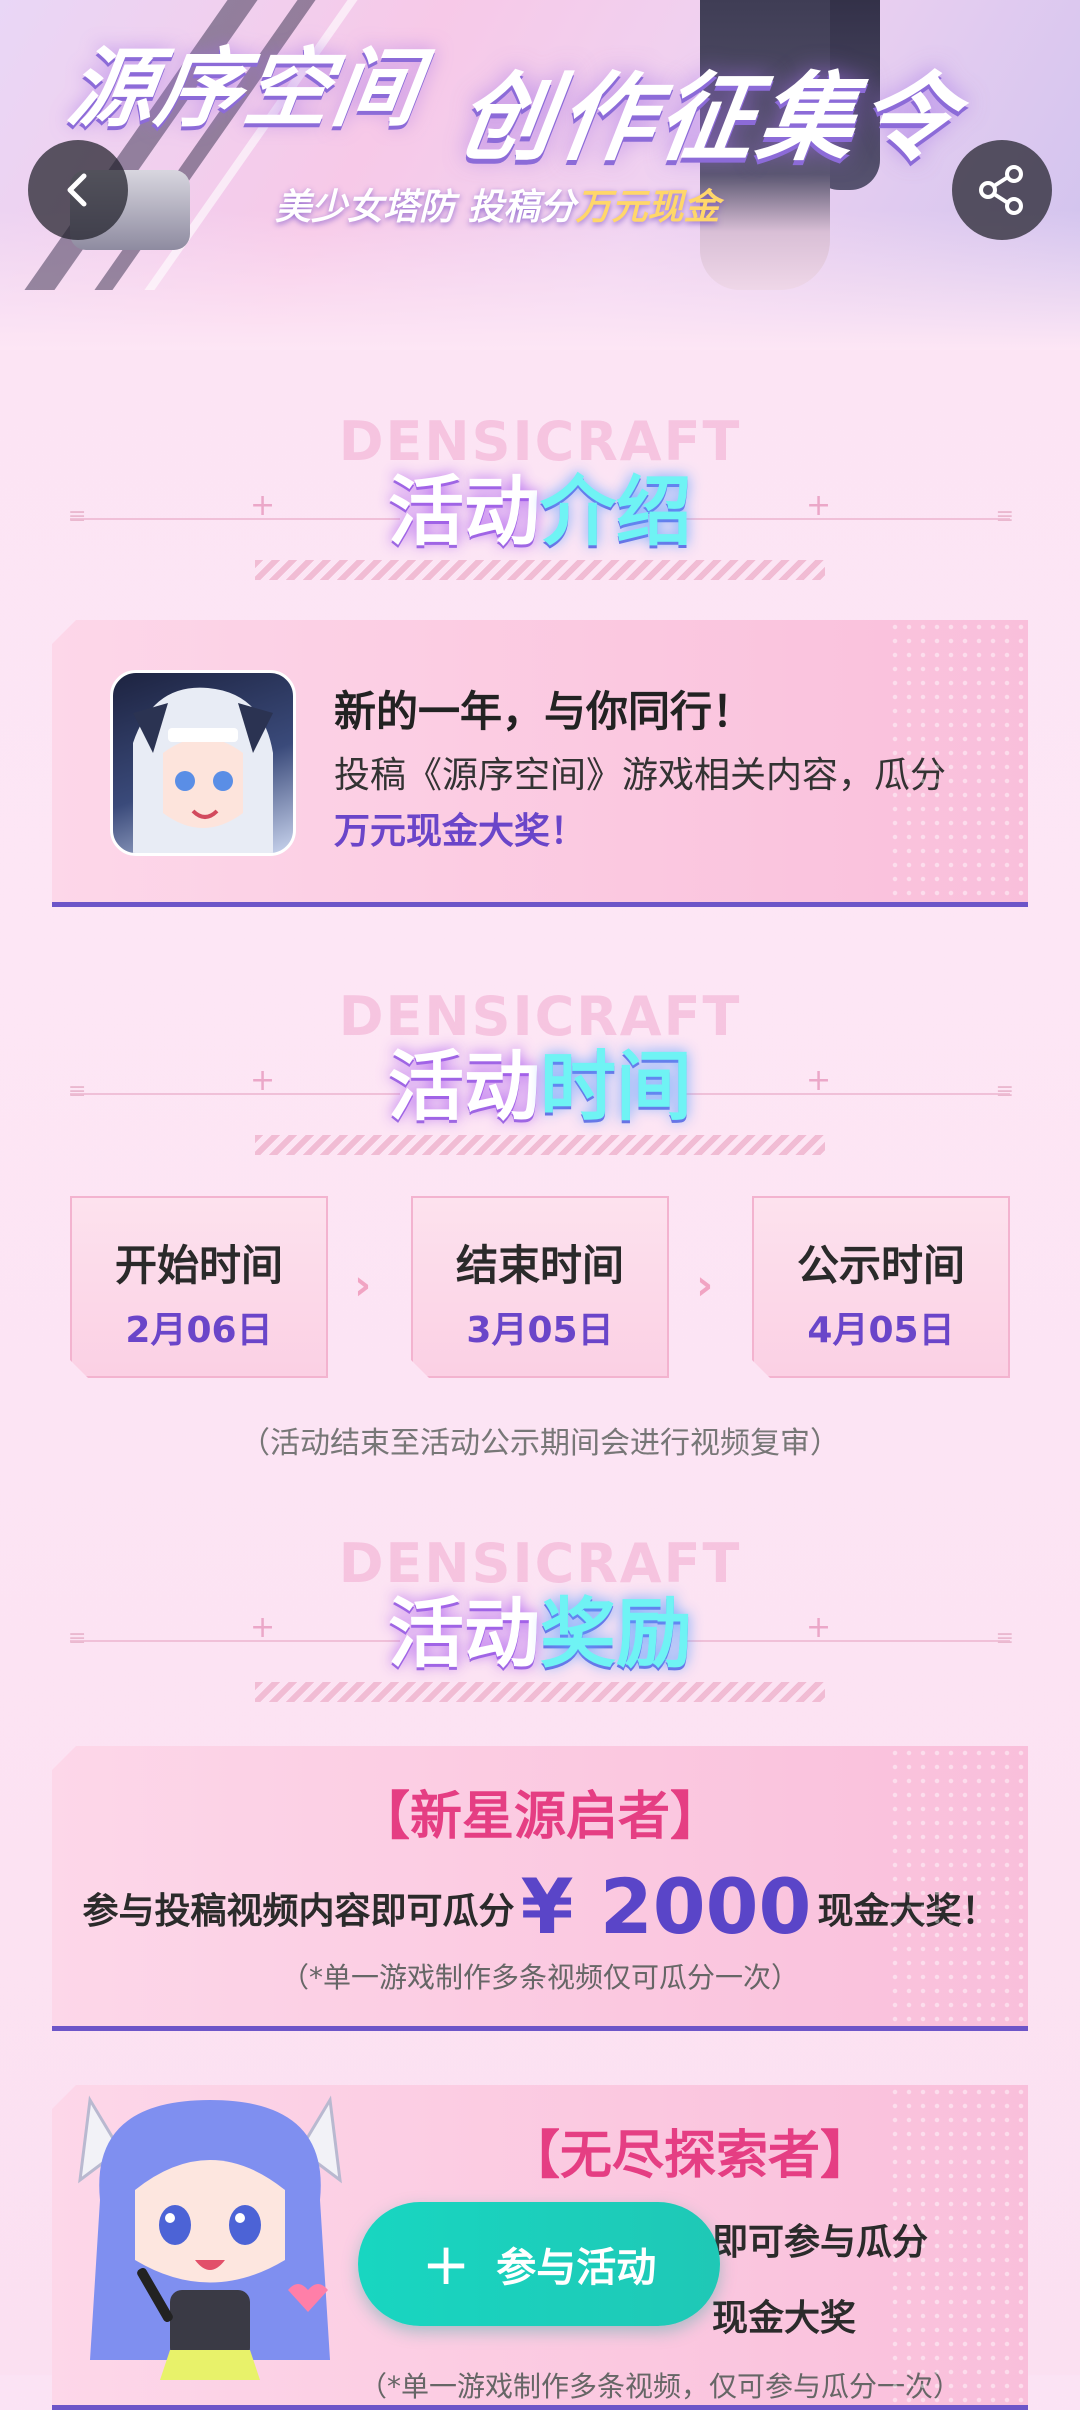 The image size is (1080, 2410). I want to click on section-title: 活动奖励, so click(540, 1627).